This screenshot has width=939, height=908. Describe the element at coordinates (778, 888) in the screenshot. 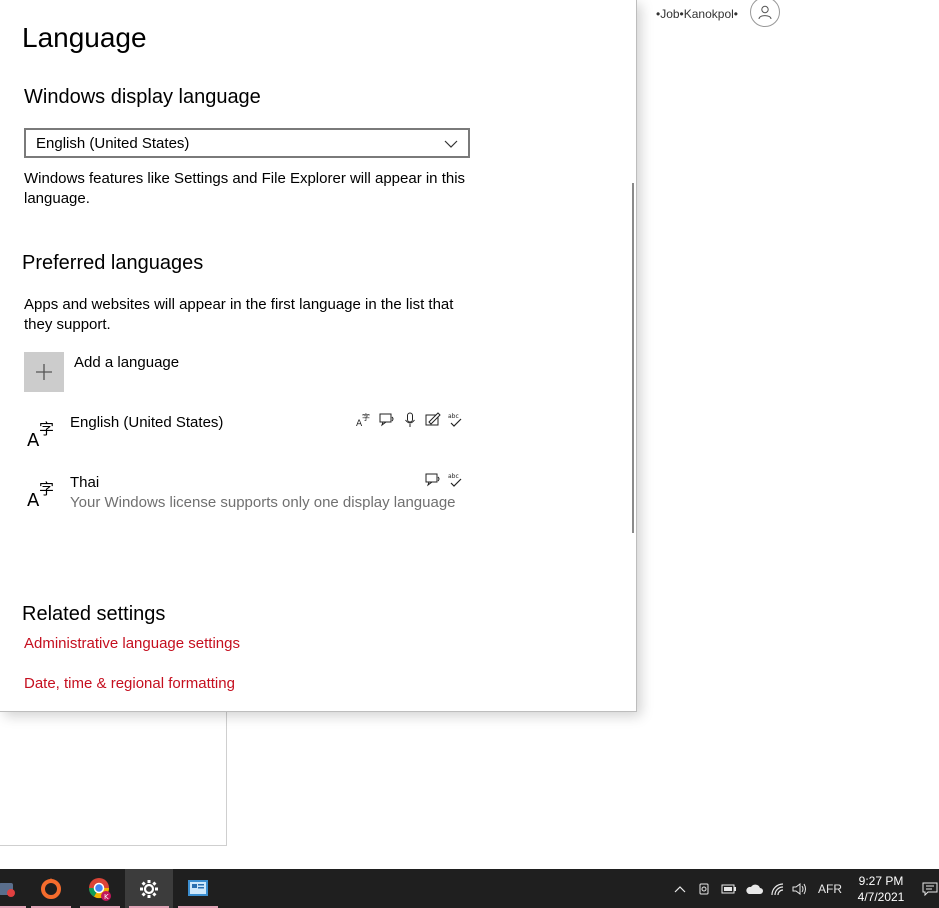

I see `wifi-icon` at that location.